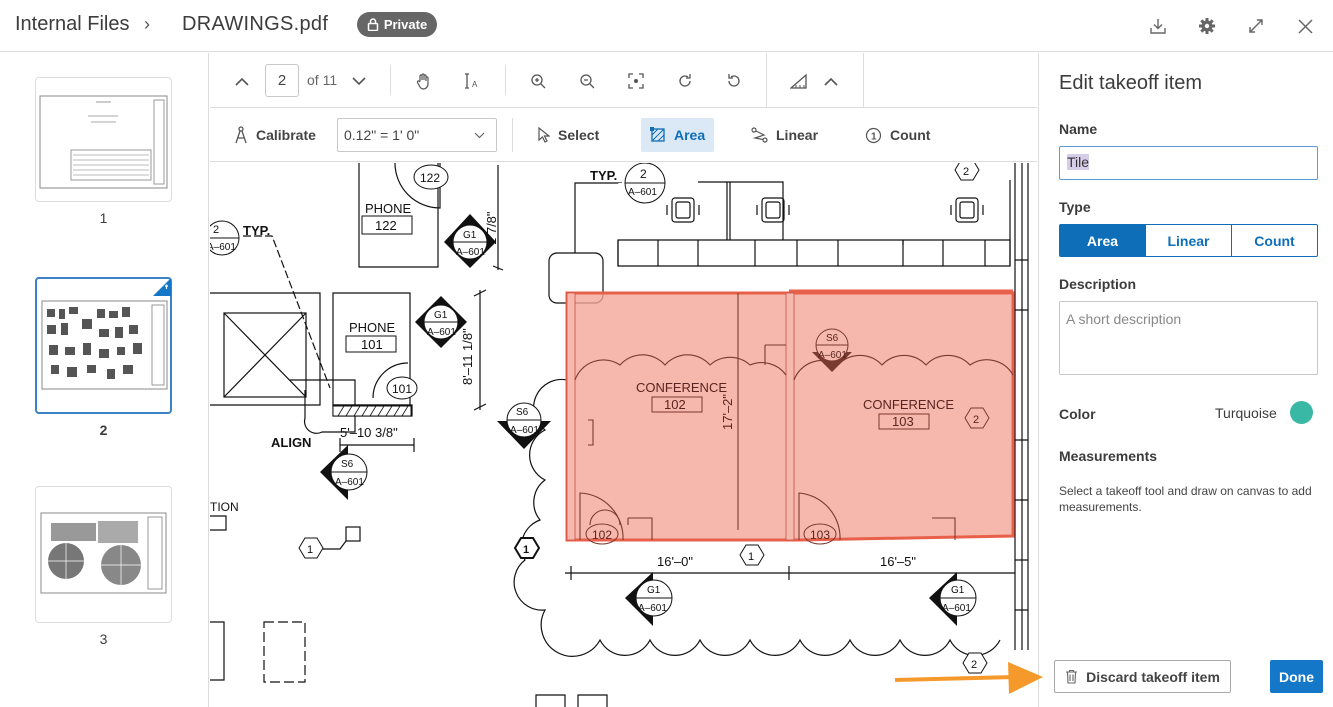 The width and height of the screenshot is (1333, 707). I want to click on hex-tag: 2, so click(966, 172).